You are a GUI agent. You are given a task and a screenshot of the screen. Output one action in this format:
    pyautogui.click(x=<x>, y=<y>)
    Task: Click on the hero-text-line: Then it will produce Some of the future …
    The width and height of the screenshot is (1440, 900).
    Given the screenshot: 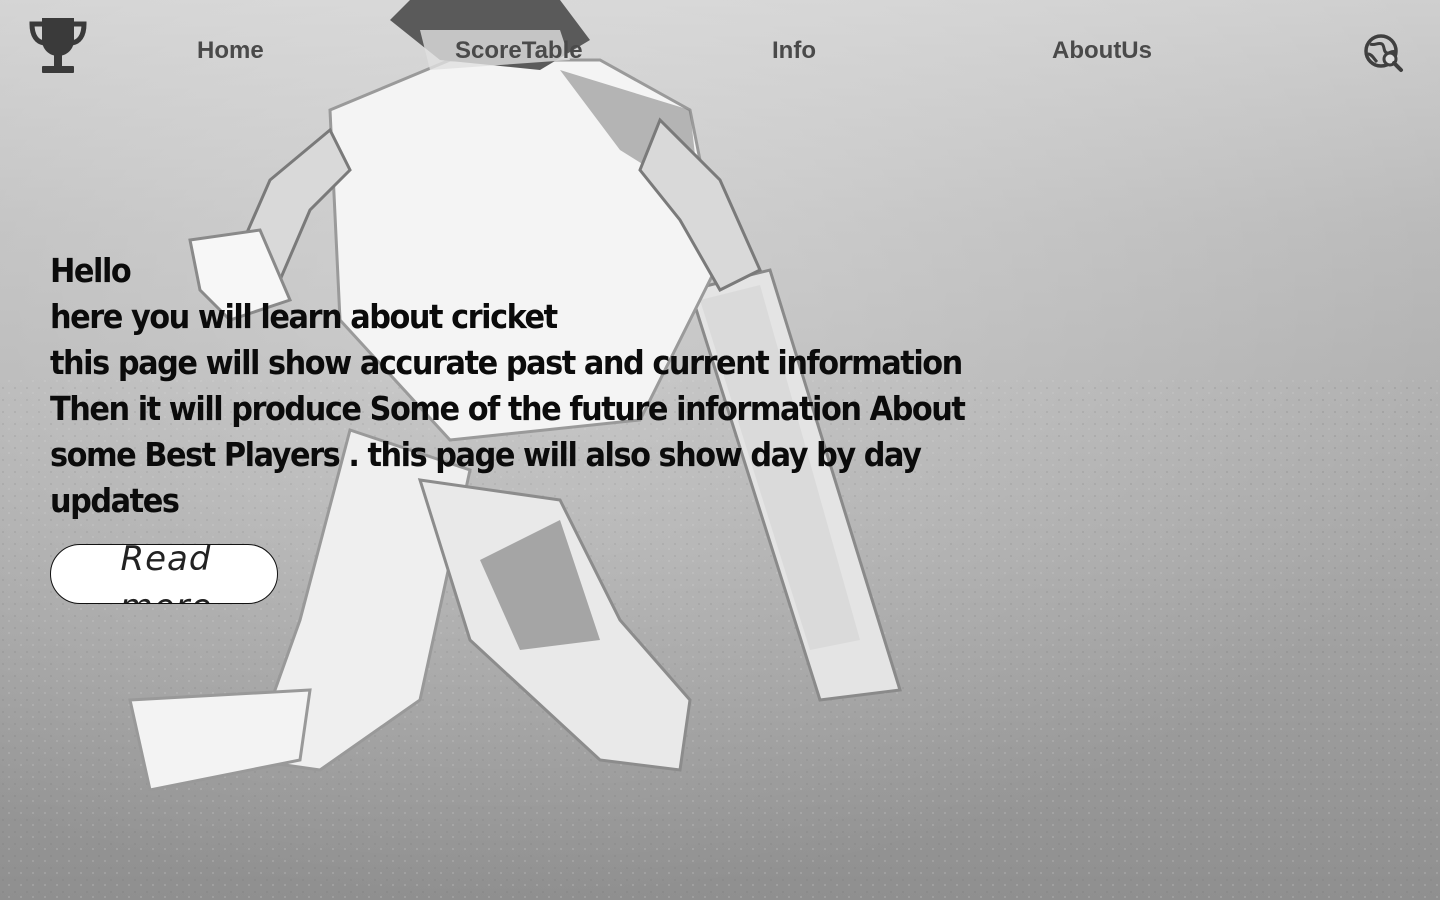 What is the action you would take?
    pyautogui.click(x=508, y=408)
    